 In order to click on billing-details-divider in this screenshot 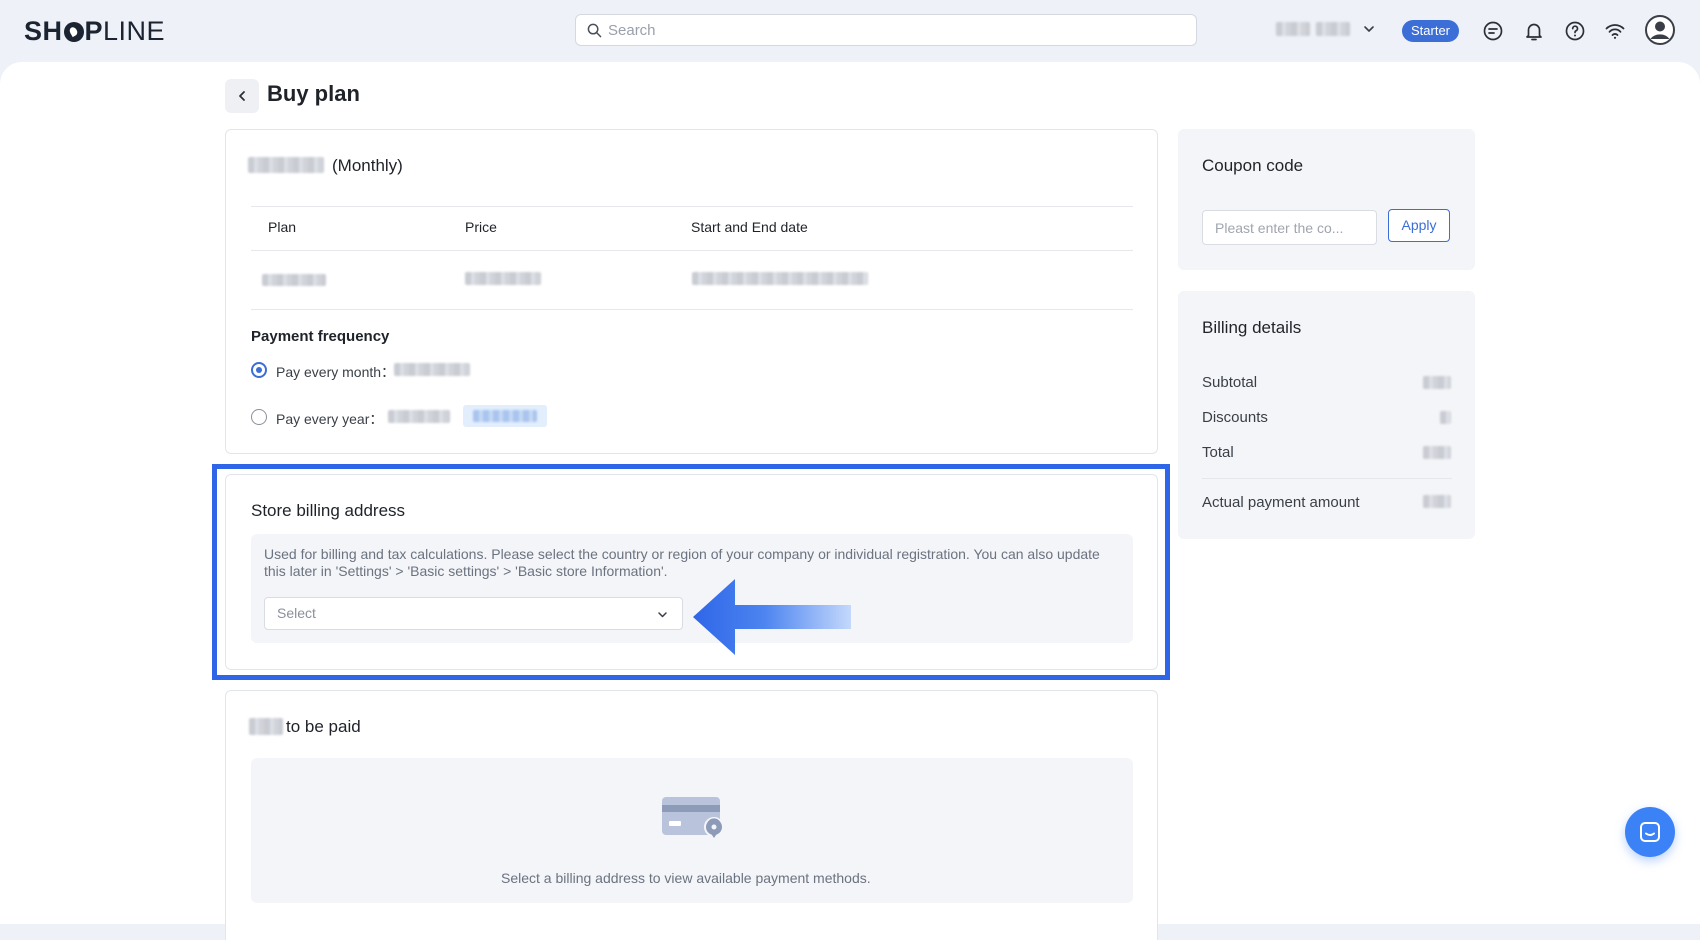, I will do `click(1327, 478)`.